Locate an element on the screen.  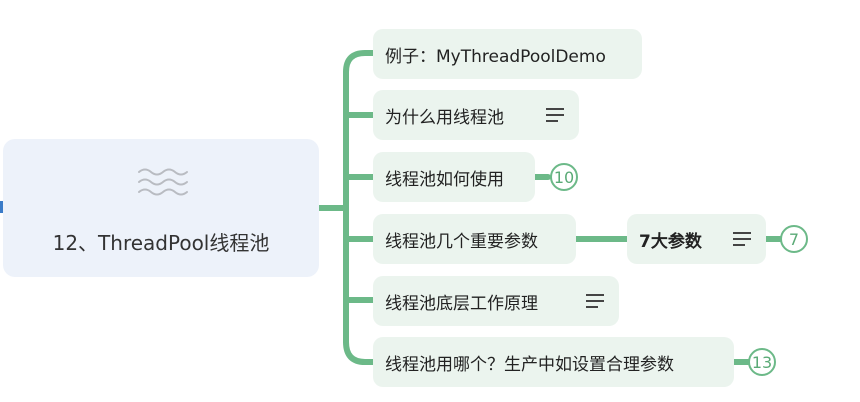
collapsed-count-badge: 10 is located at coordinates (564, 177).